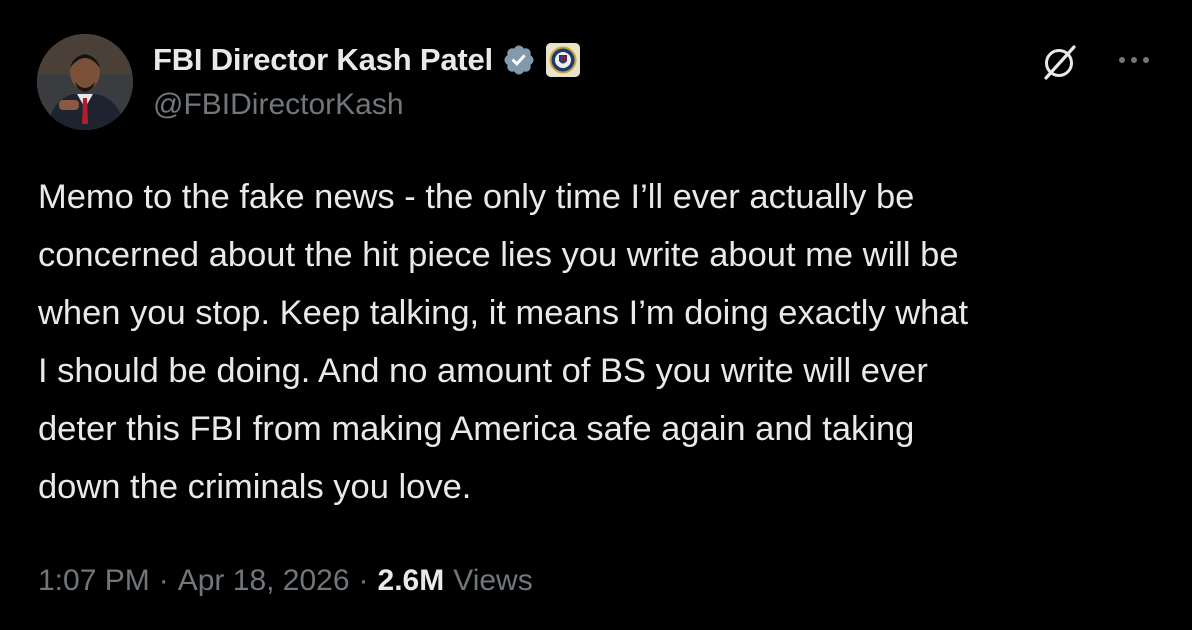 This screenshot has width=1192, height=630. What do you see at coordinates (278, 105) in the screenshot?
I see `author-handle: @FBIDirectorKash` at bounding box center [278, 105].